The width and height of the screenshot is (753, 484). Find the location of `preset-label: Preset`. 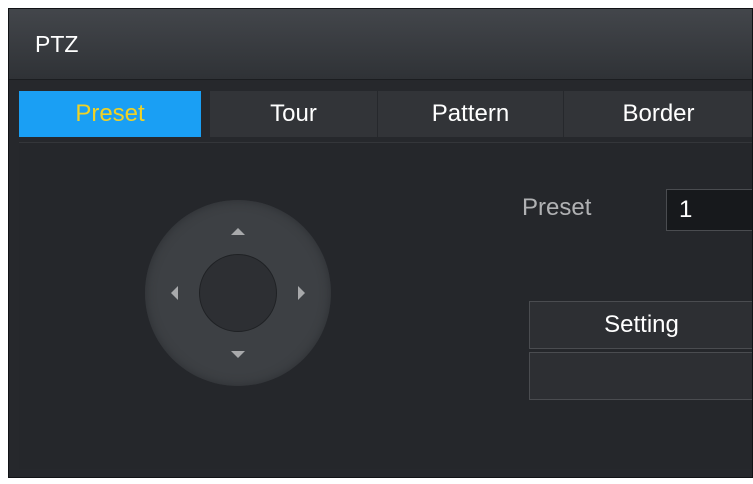

preset-label: Preset is located at coordinates (557, 207).